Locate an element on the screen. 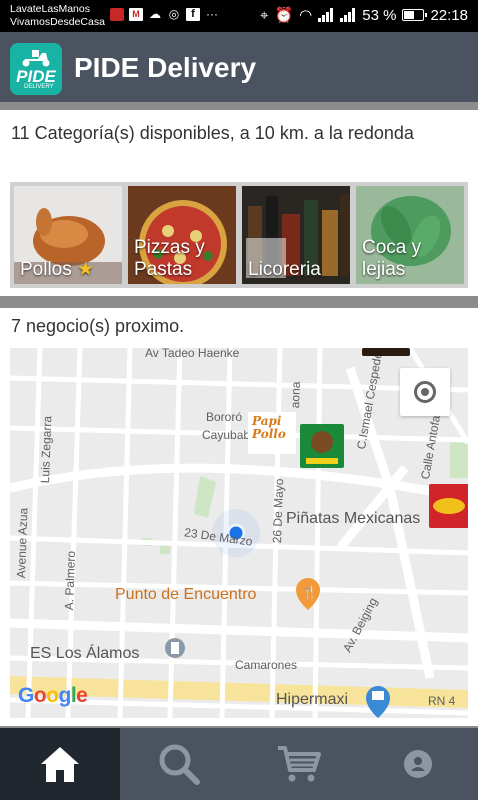  place-label: Camarones is located at coordinates (266, 665).